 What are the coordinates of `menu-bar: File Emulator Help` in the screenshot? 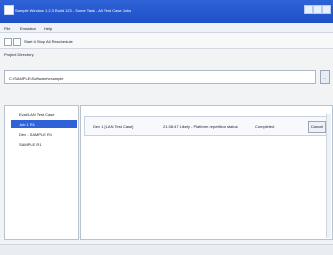 It's located at (166, 28).